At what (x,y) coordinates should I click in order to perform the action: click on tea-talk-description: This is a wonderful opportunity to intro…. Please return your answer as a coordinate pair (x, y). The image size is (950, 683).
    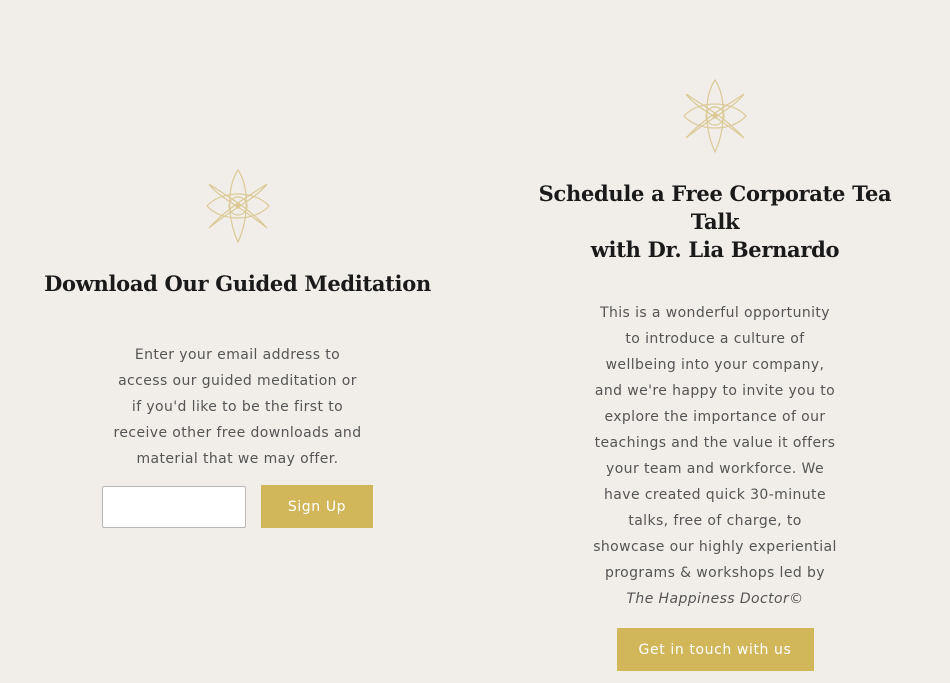
    Looking at the image, I should click on (715, 456).